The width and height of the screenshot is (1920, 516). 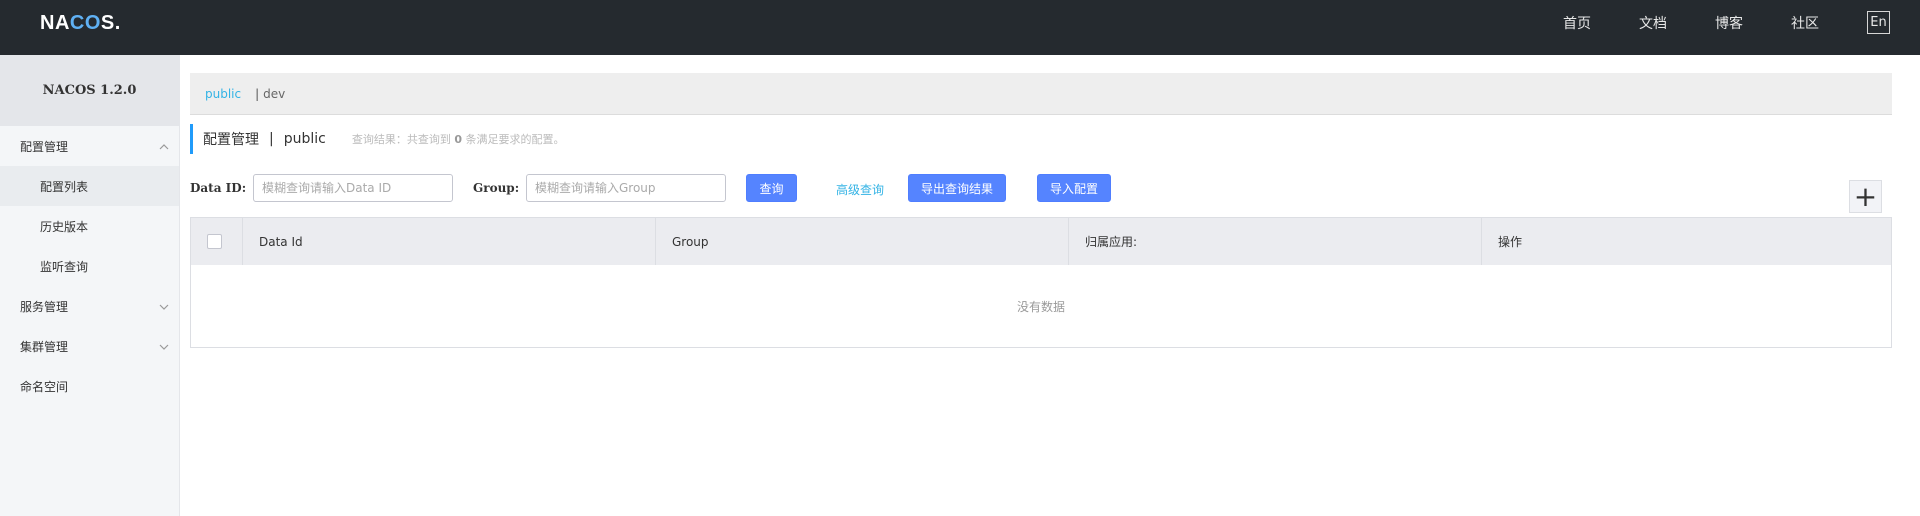 What do you see at coordinates (1878, 22) in the screenshot?
I see `language-switch-button: En` at bounding box center [1878, 22].